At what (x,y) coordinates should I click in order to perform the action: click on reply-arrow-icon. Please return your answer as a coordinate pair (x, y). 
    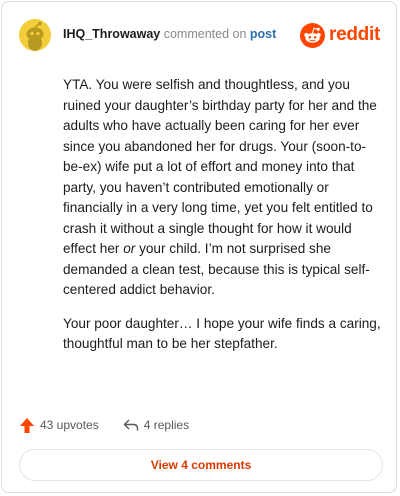
    Looking at the image, I should click on (130, 425).